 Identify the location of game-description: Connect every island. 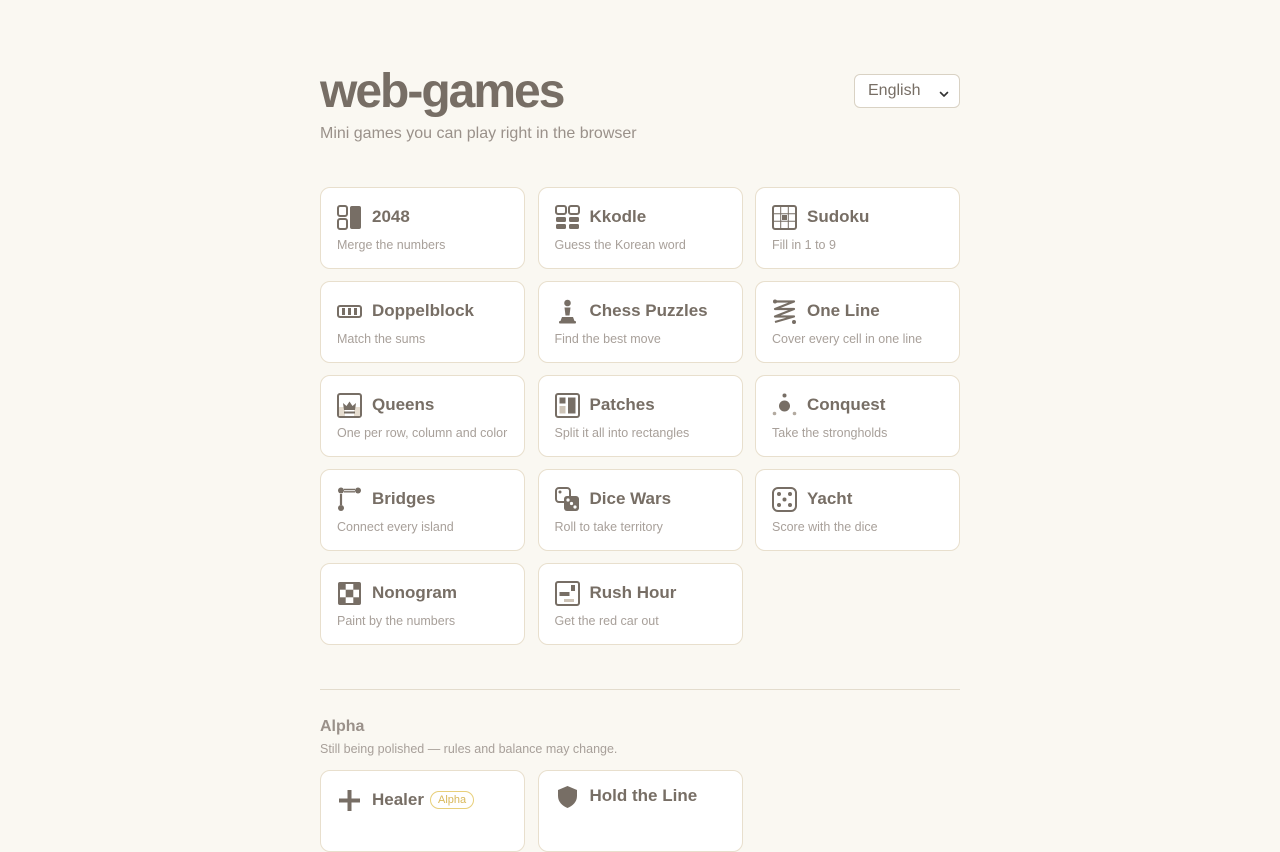
(395, 527).